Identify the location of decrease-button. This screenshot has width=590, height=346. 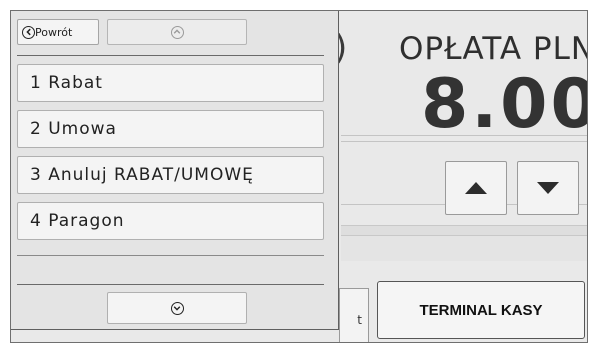
(548, 188).